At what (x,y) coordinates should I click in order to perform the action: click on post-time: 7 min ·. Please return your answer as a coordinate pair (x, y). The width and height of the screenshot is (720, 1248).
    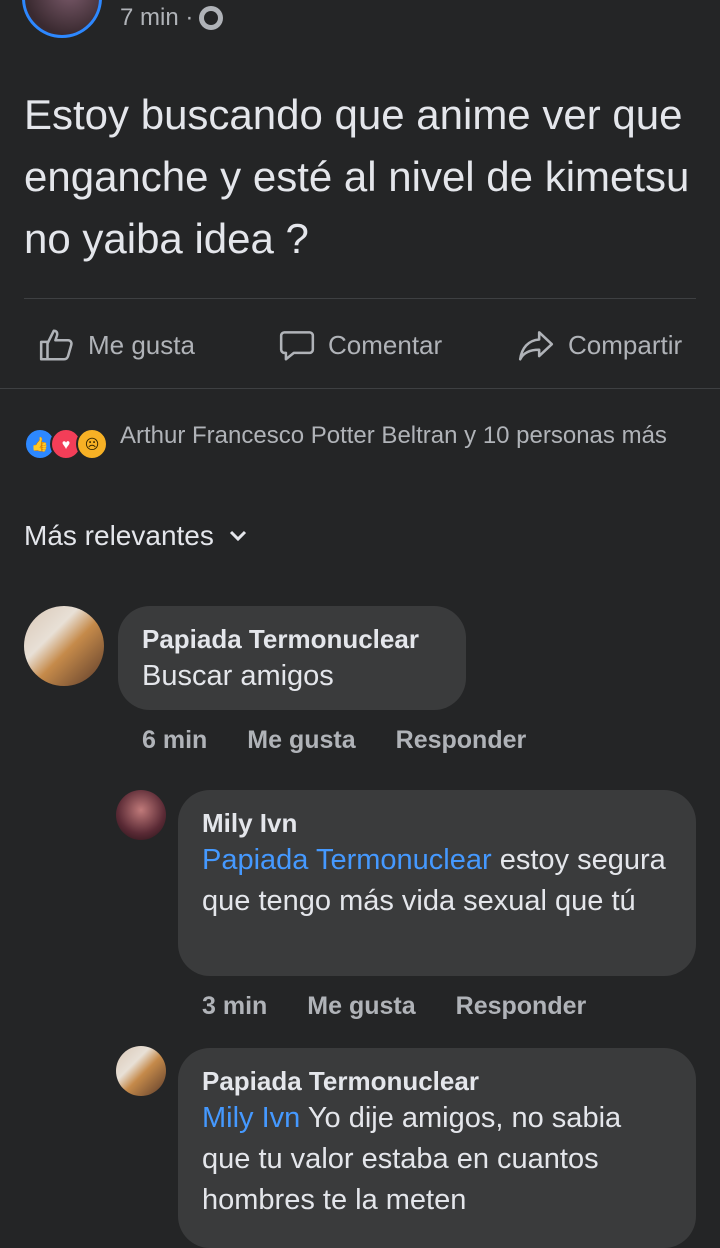
    Looking at the image, I should click on (157, 17).